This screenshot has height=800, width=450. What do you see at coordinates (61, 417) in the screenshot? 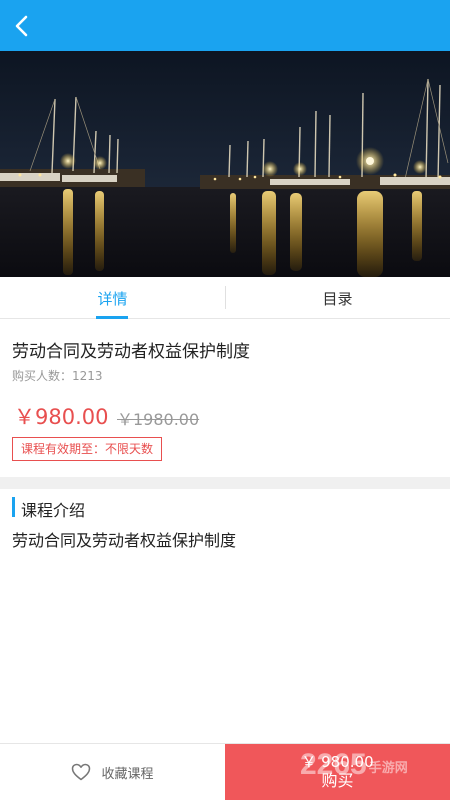
I see `current-price: ￥980.00` at bounding box center [61, 417].